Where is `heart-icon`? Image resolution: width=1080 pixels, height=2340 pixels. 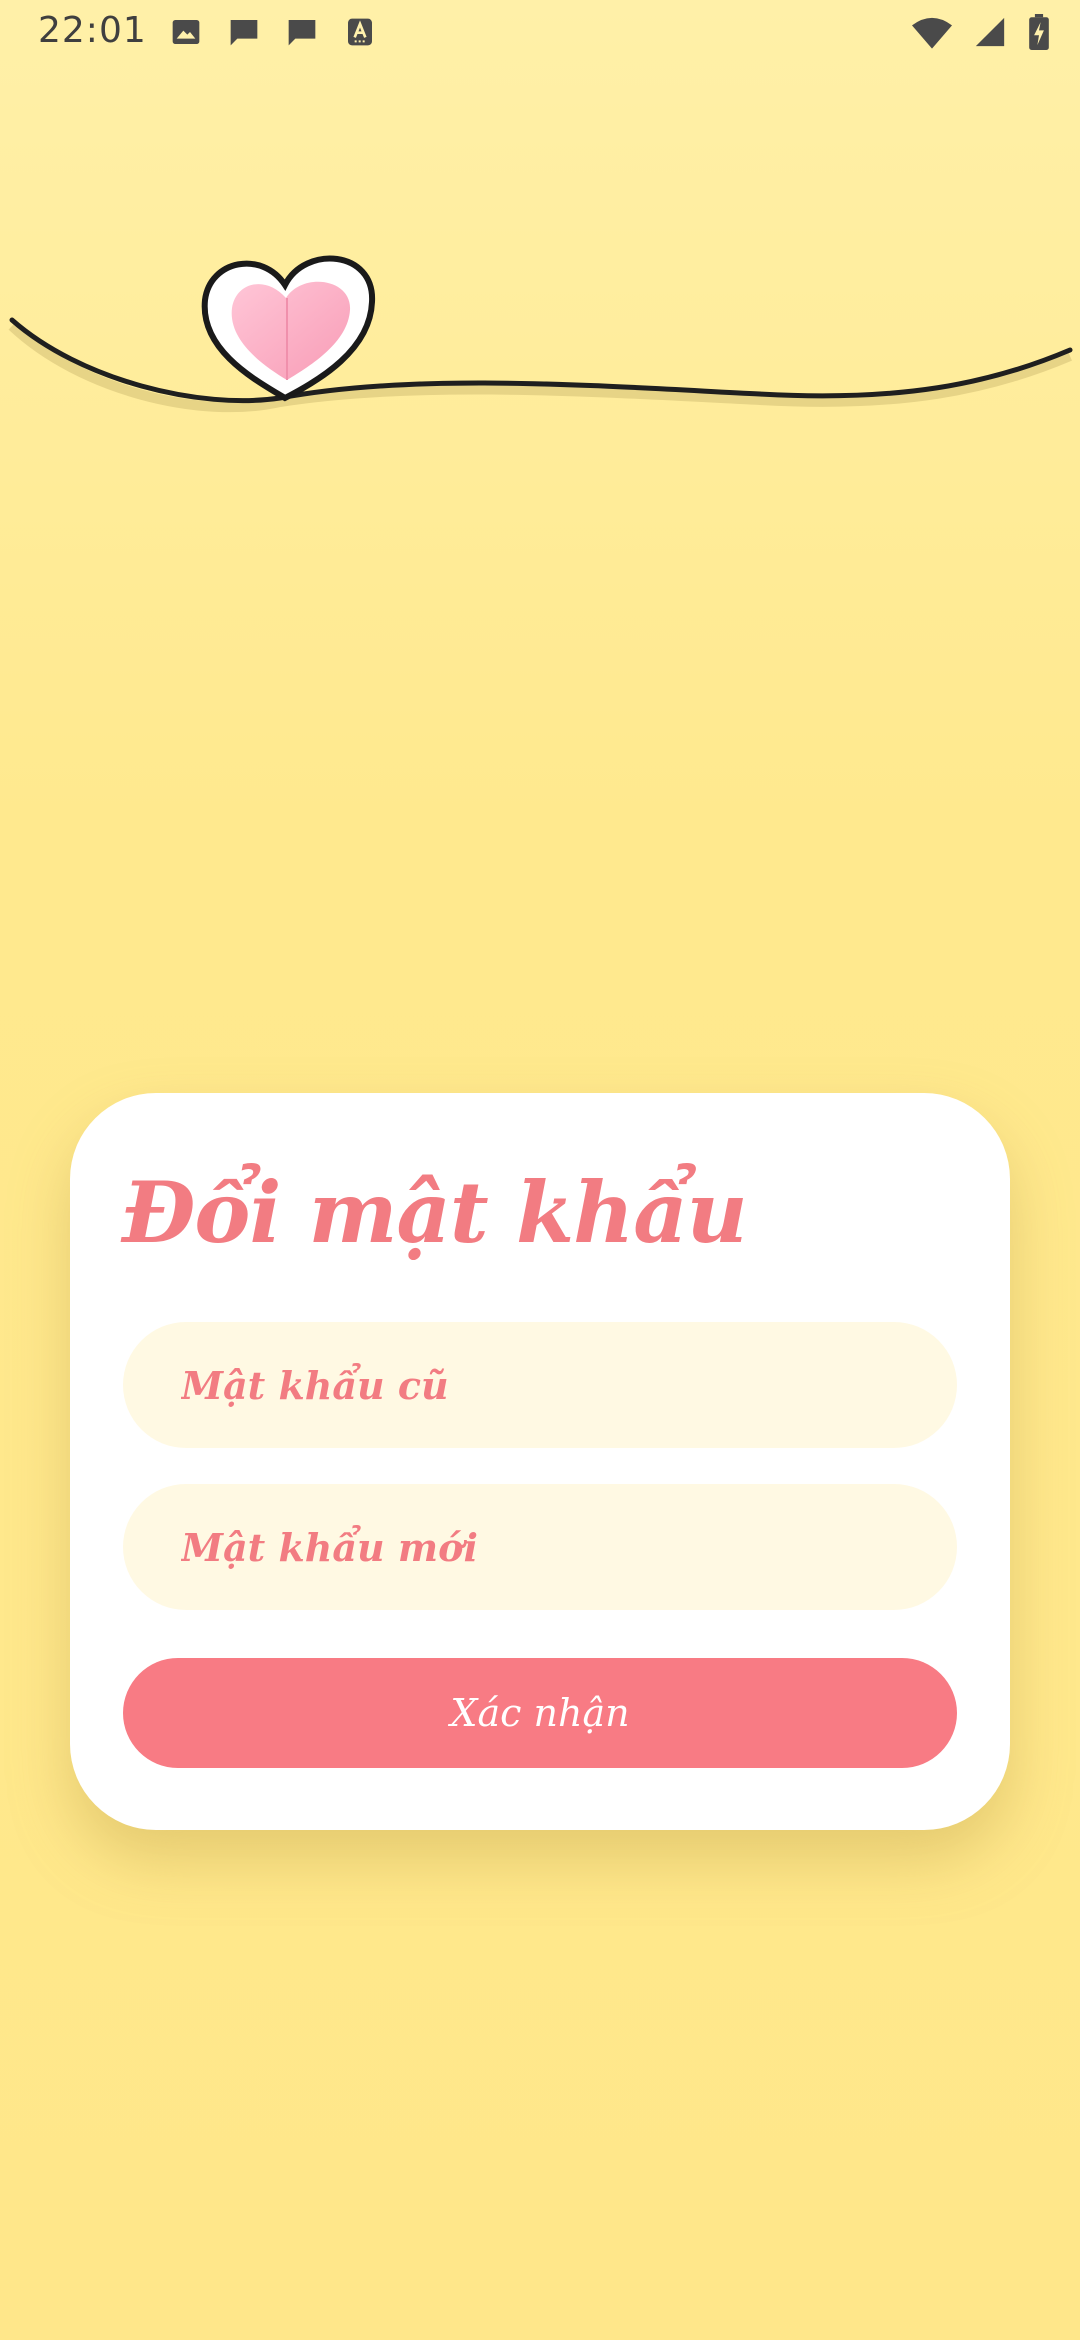 heart-icon is located at coordinates (288, 328).